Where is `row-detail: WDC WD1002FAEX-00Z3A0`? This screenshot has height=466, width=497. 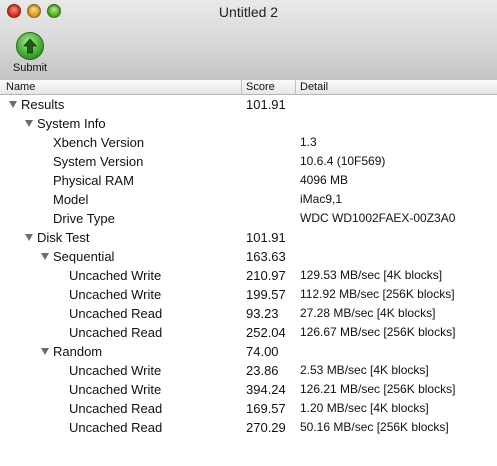
row-detail: WDC WD1002FAEX-00Z3A0 is located at coordinates (378, 218).